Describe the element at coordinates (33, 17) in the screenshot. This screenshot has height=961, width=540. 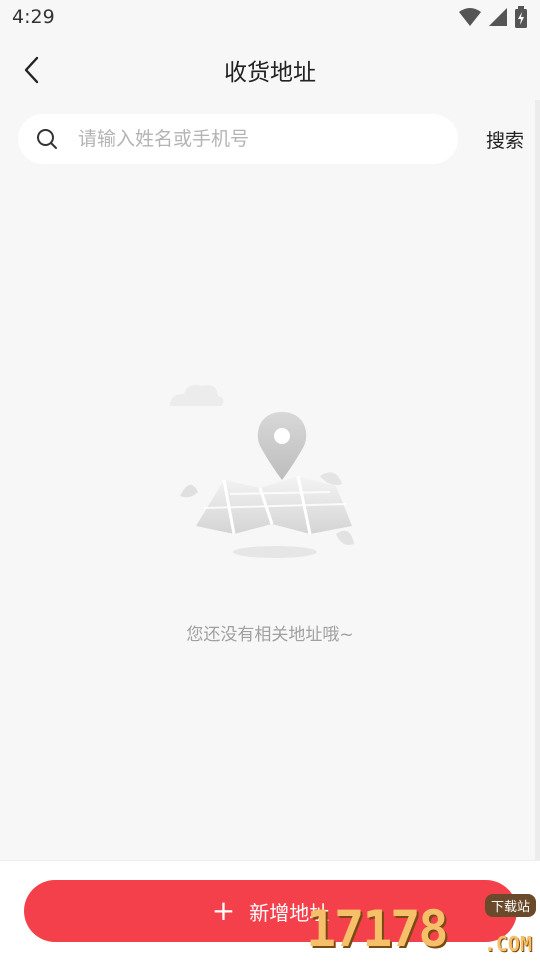
I see `status-time: 4:29` at that location.